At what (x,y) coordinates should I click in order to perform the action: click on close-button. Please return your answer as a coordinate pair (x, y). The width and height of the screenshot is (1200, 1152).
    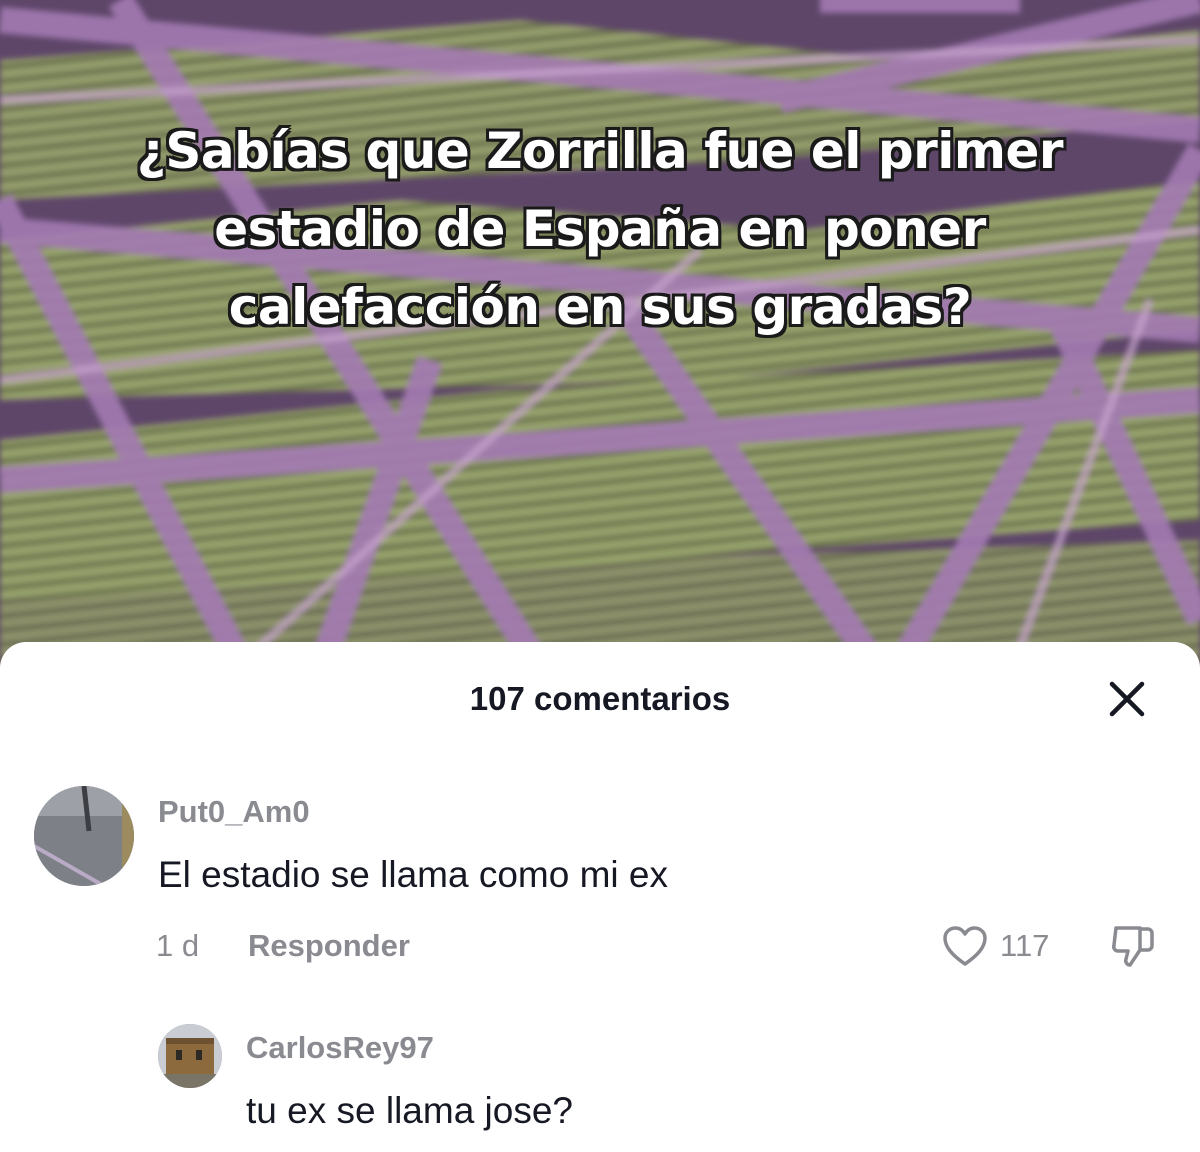
    Looking at the image, I should click on (1127, 699).